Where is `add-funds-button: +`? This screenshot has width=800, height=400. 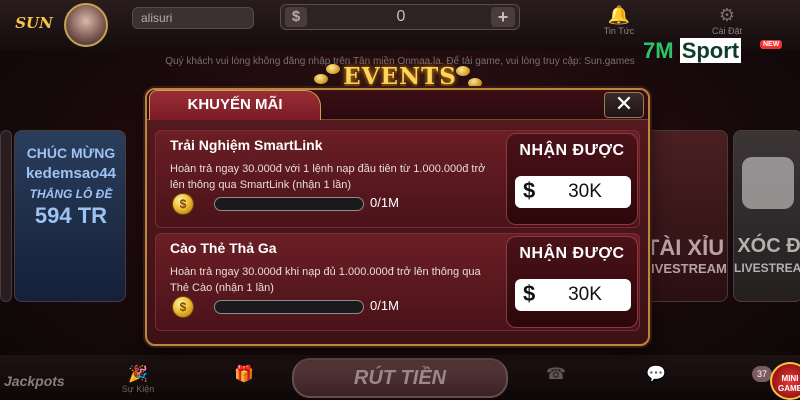 add-funds-button: + is located at coordinates (503, 17).